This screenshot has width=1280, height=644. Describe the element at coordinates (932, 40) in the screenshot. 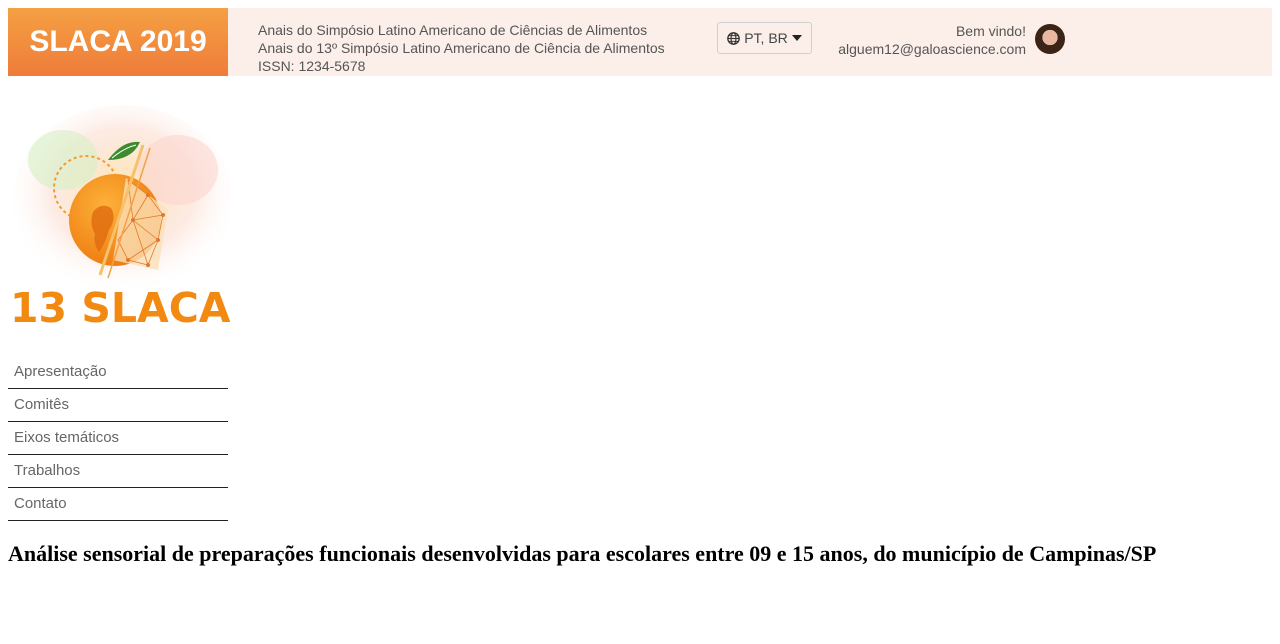

I see `user-greeting: Bem vindo! alguem12@galoascience.com` at that location.